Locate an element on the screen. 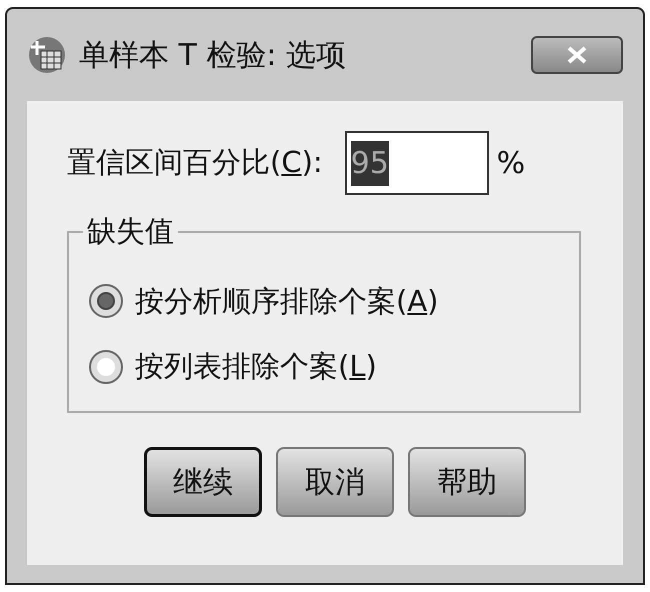 This screenshot has height=592, width=650. confidence-label: 置信区间百分比(C): is located at coordinates (195, 163).